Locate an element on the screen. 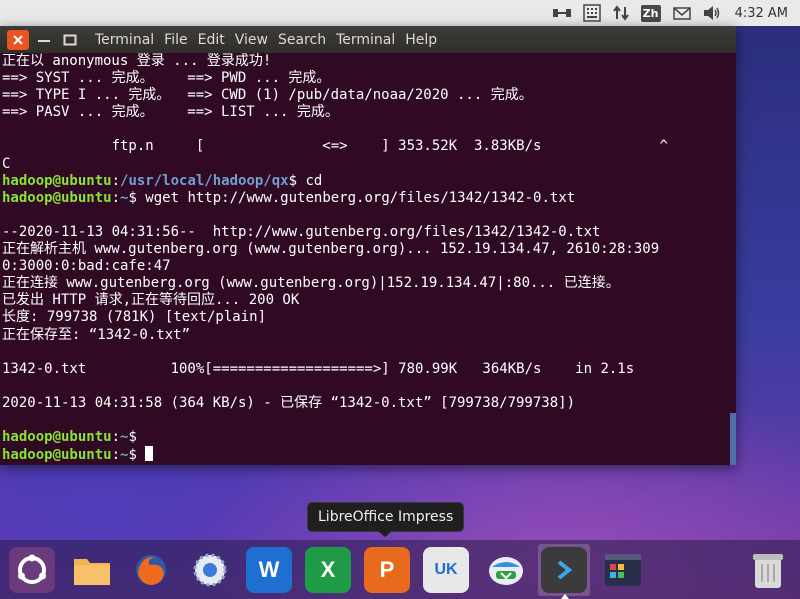 This screenshot has height=599, width=800. libreoffice-writer-letter: W is located at coordinates (269, 569).